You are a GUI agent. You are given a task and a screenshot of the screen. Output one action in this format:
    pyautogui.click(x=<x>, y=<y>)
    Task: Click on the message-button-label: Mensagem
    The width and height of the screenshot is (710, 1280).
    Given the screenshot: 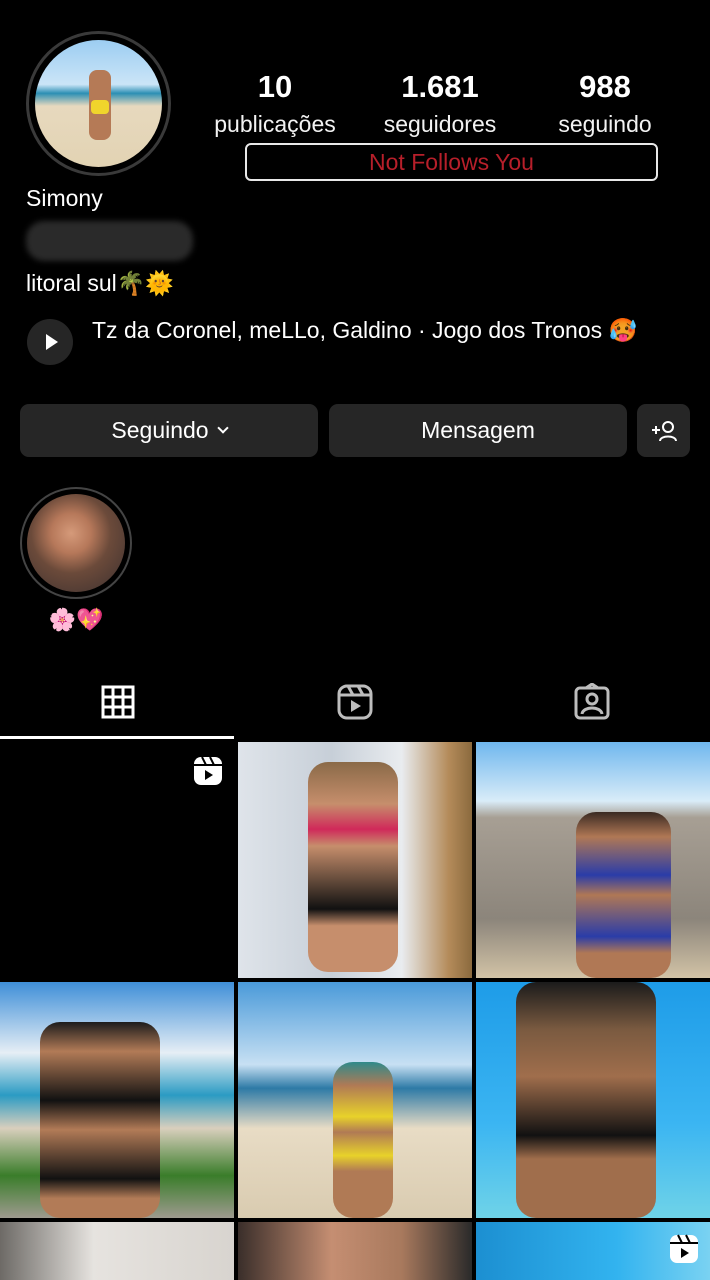 What is the action you would take?
    pyautogui.click(x=478, y=430)
    